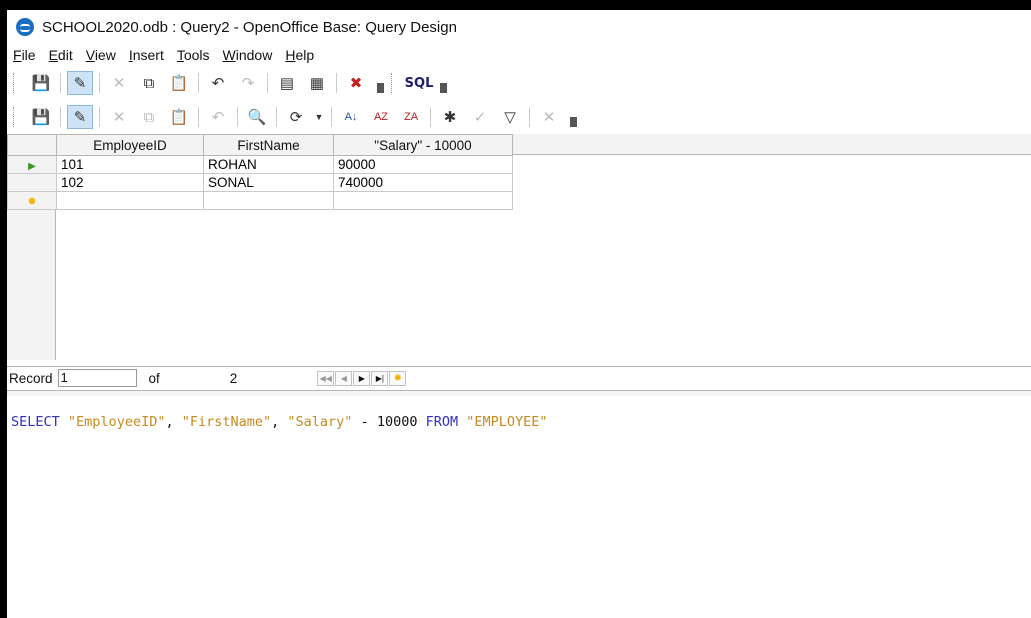  I want to click on cell-salary: 90000, so click(423, 164).